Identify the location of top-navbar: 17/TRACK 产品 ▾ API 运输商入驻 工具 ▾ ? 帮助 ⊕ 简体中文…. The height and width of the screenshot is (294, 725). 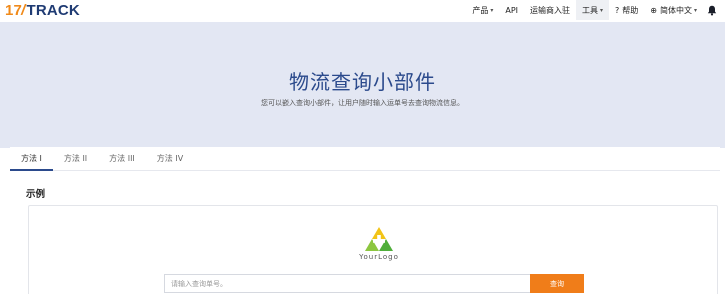
(362, 11).